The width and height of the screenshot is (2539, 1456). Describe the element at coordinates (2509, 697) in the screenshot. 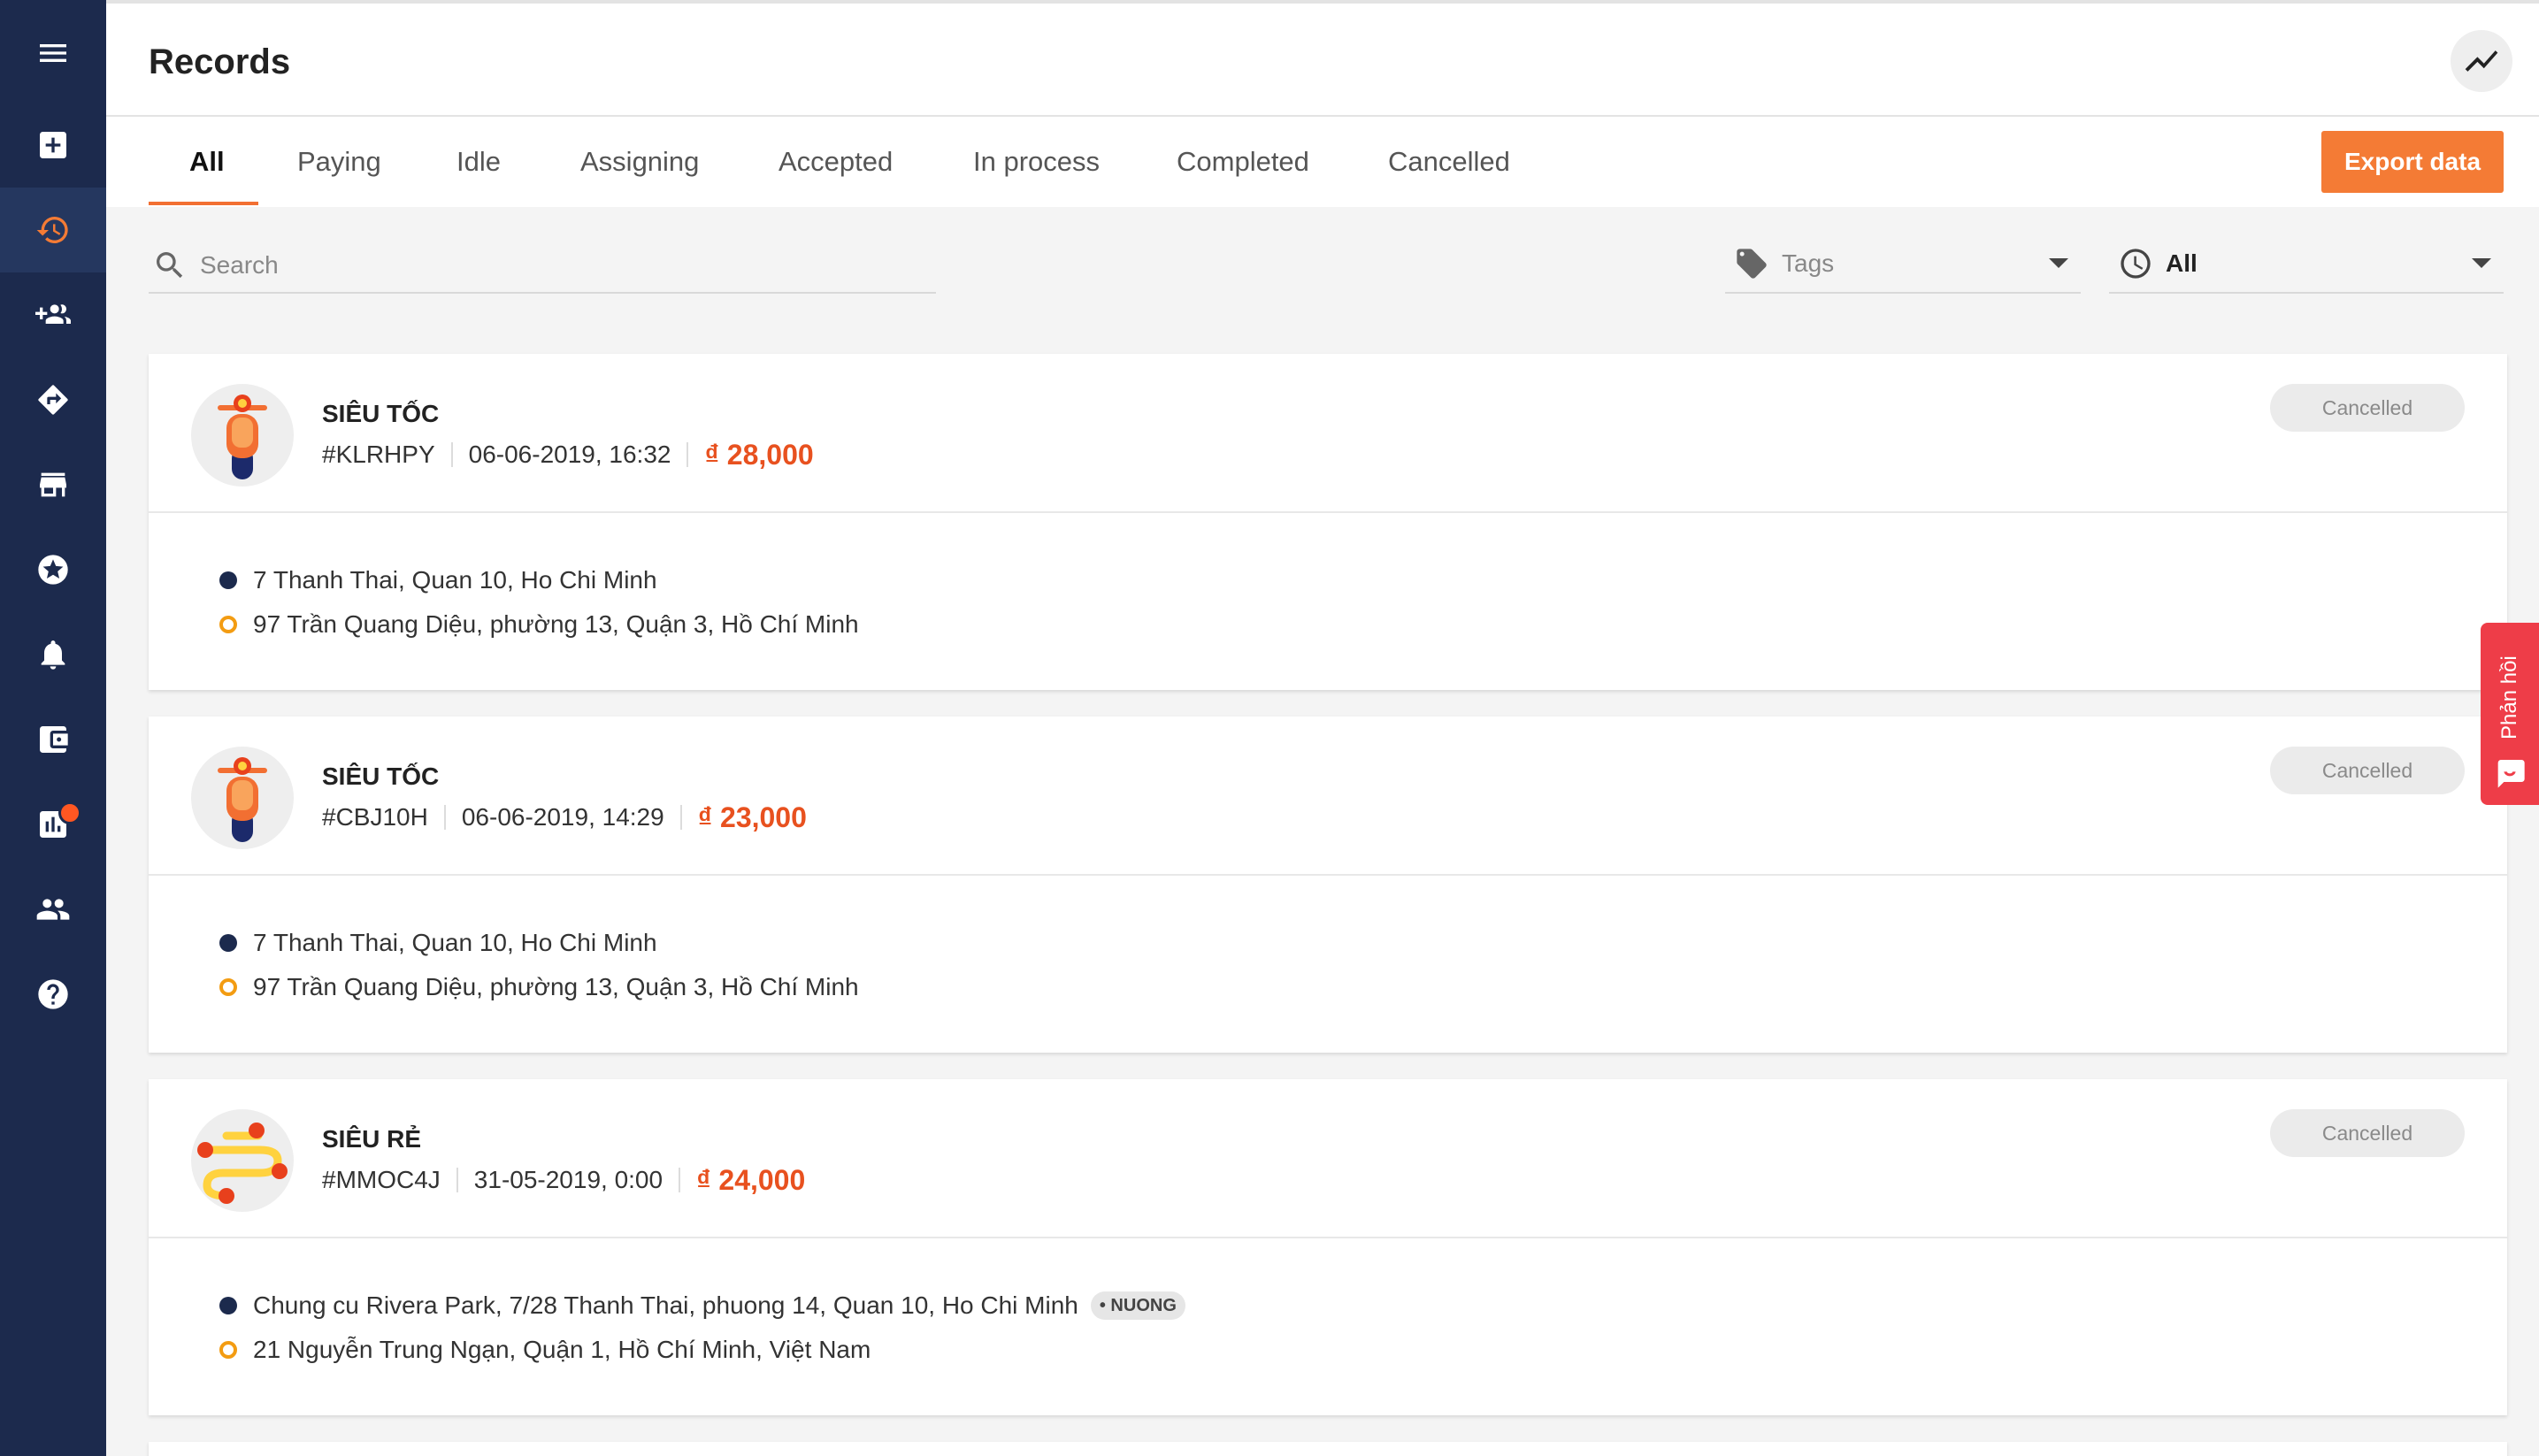

I see `feedback-label: Phản hồi` at that location.